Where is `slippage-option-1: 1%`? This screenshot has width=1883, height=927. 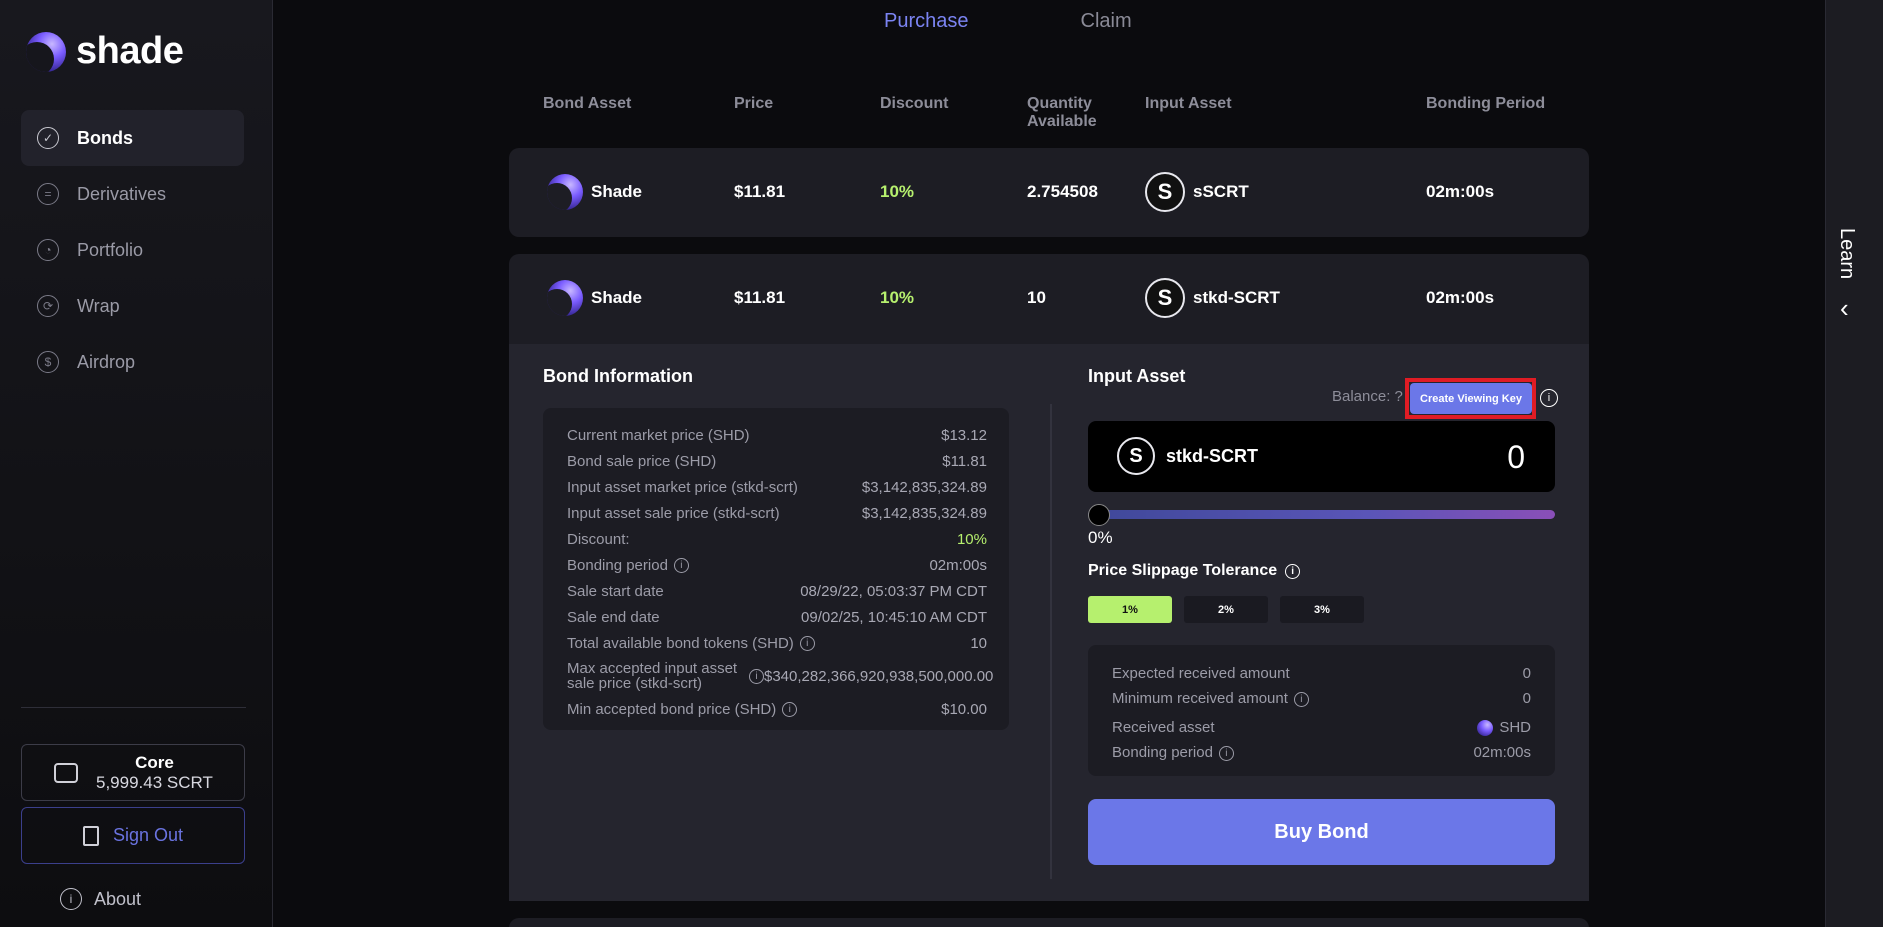
slippage-option-1: 1% is located at coordinates (1130, 609).